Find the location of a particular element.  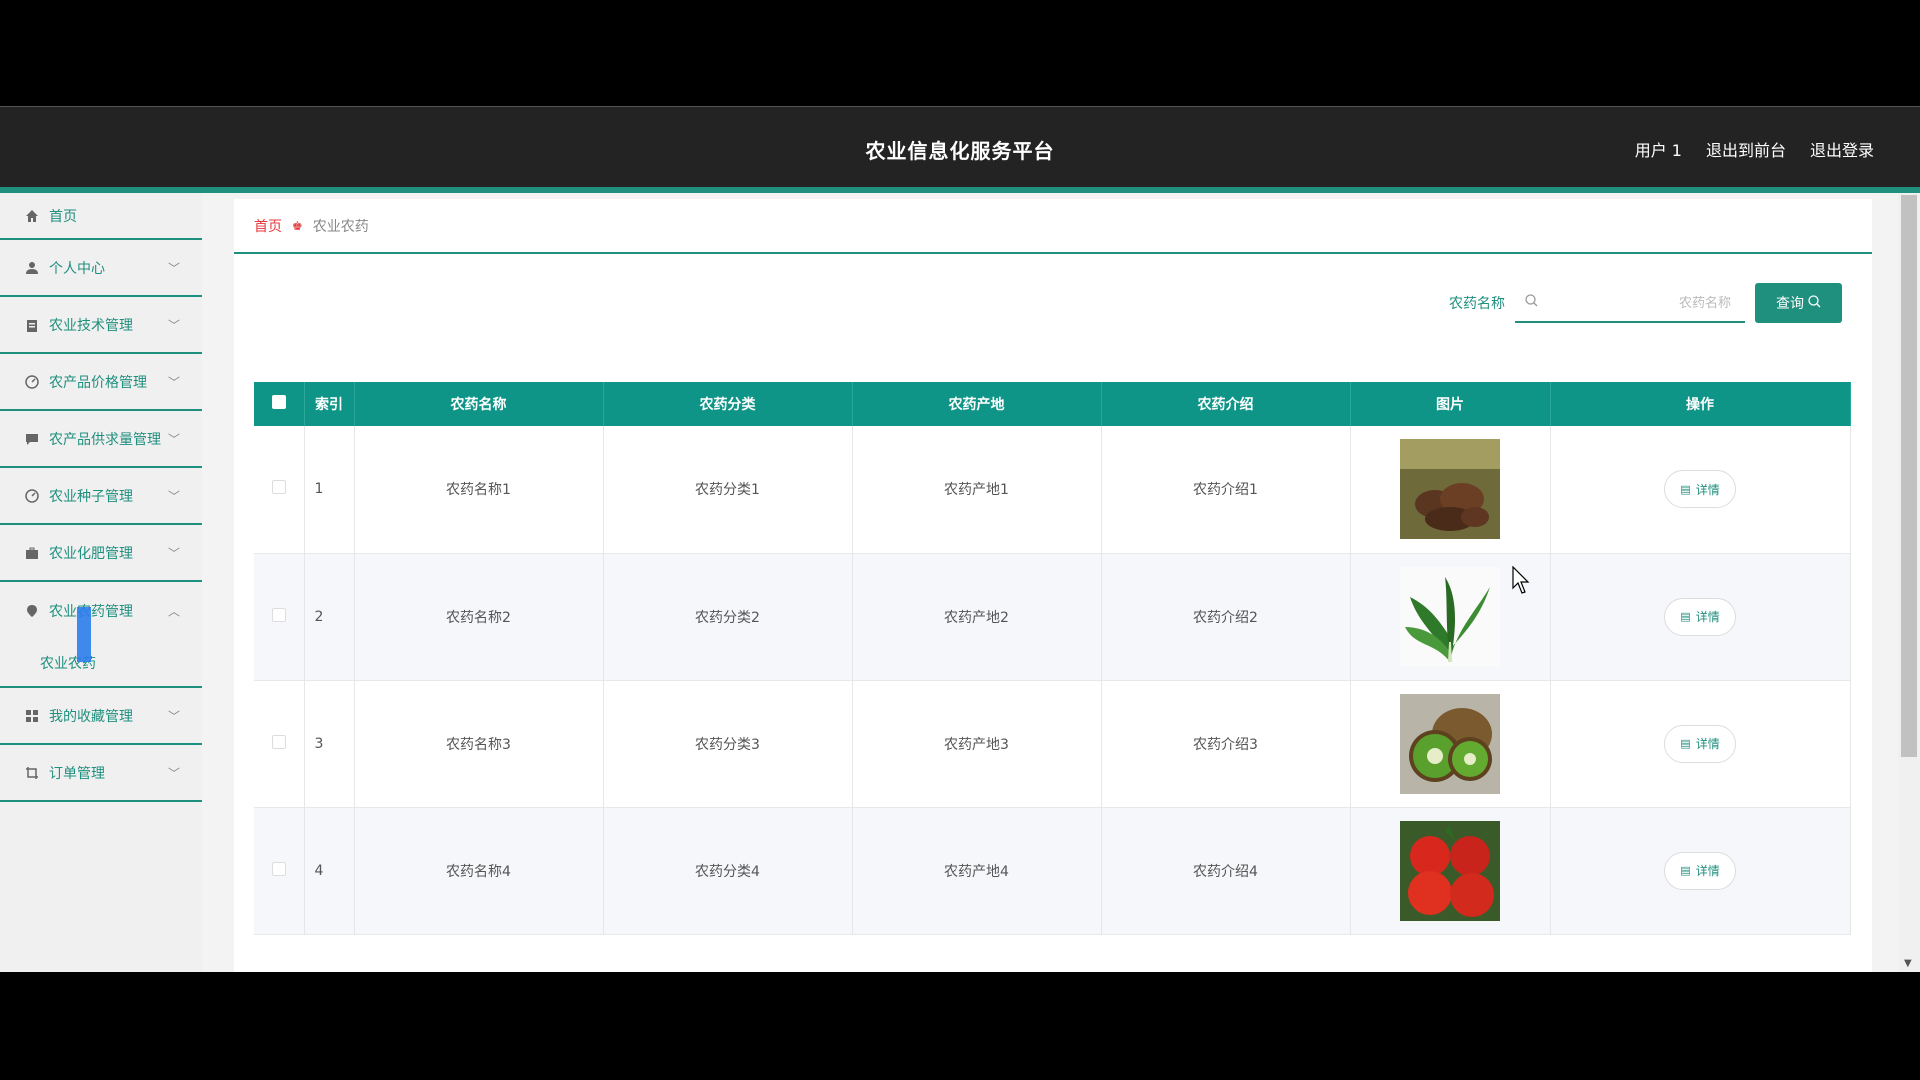

briefcase-icon is located at coordinates (32, 553).